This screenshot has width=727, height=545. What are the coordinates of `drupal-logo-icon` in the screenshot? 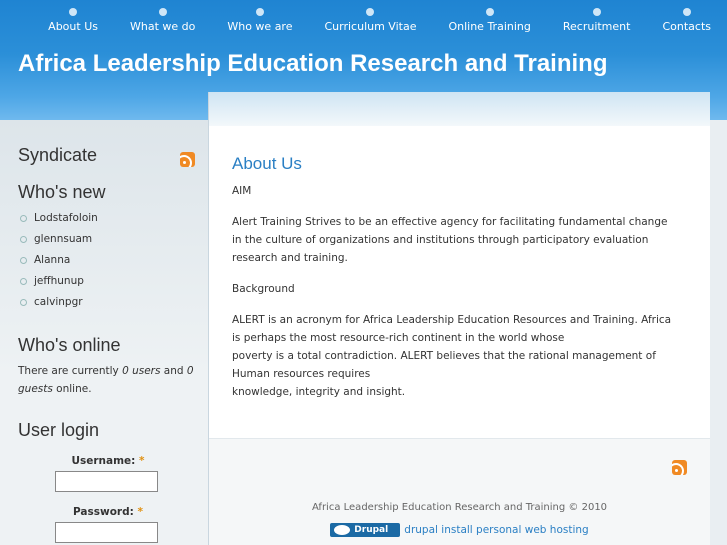 It's located at (342, 530).